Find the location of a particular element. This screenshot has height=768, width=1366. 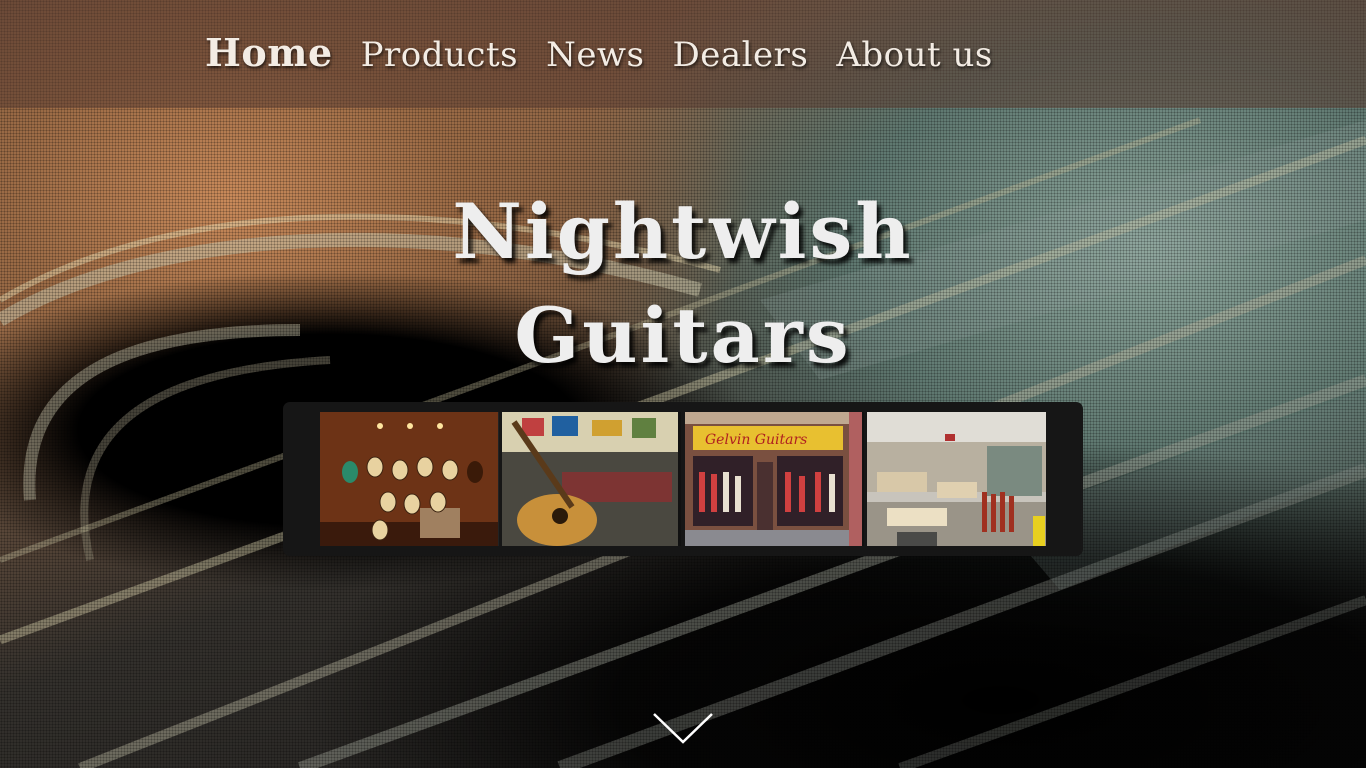

gallery-image-guitar-wall is located at coordinates (409, 479).